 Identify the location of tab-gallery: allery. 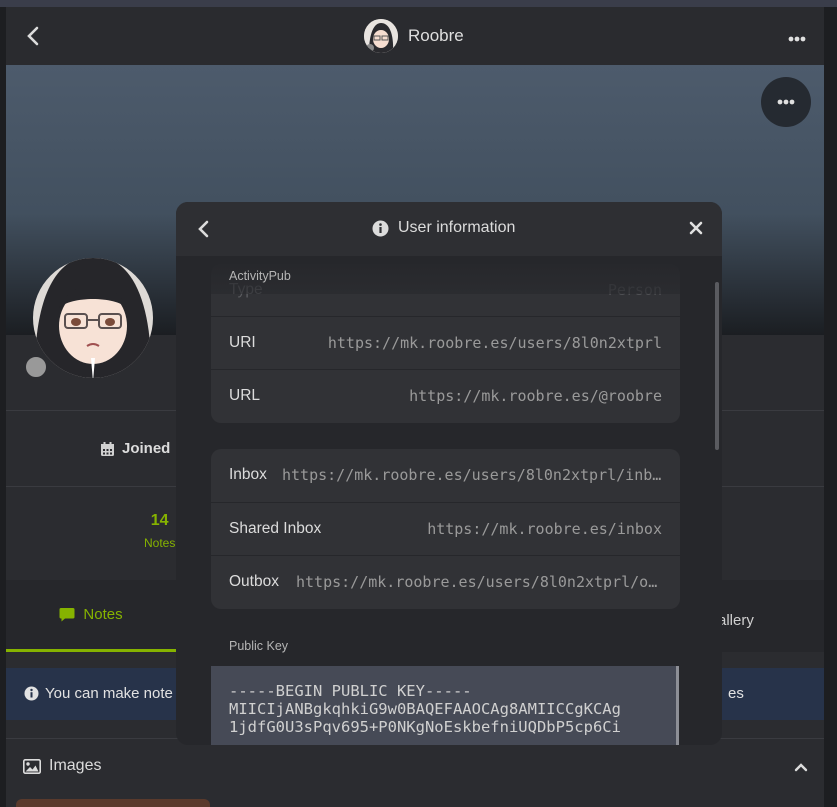
(736, 620).